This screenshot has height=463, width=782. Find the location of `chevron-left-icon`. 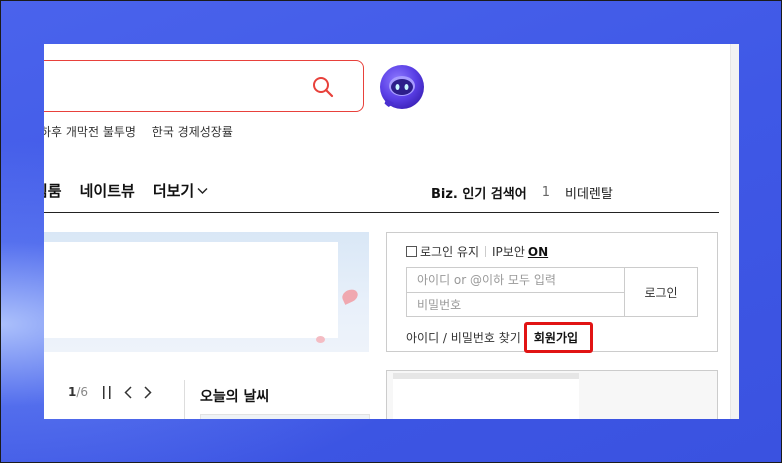

chevron-left-icon is located at coordinates (128, 392).